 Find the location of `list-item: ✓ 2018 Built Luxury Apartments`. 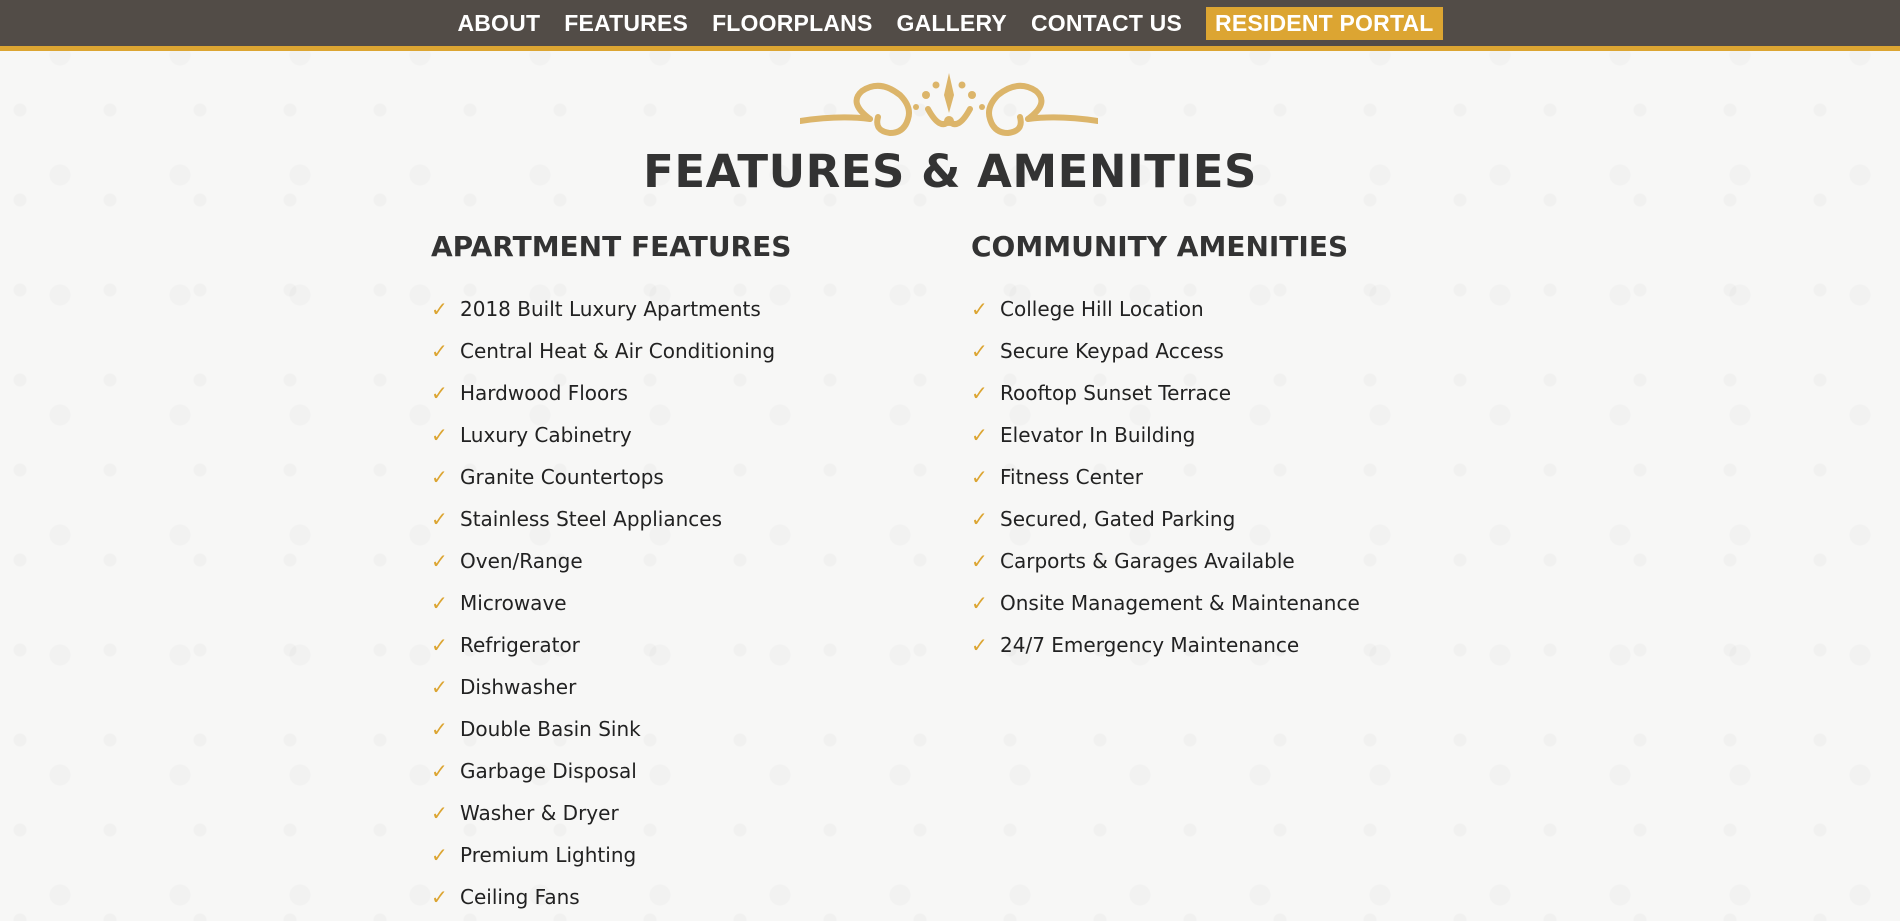

list-item: ✓ 2018 Built Luxury Apartments is located at coordinates (611, 309).